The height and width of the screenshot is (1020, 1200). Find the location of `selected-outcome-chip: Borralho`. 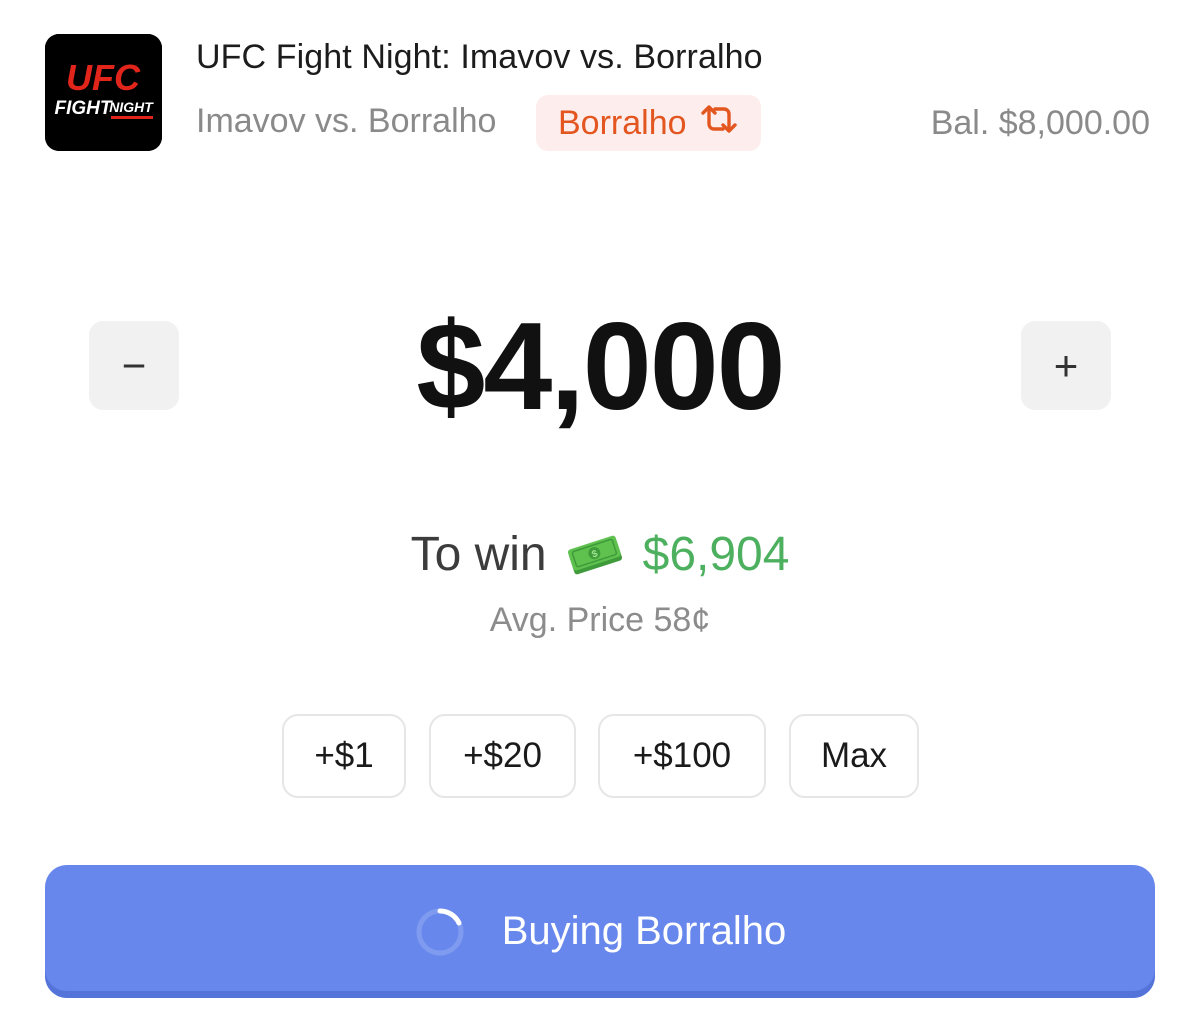

selected-outcome-chip: Borralho is located at coordinates (648, 123).